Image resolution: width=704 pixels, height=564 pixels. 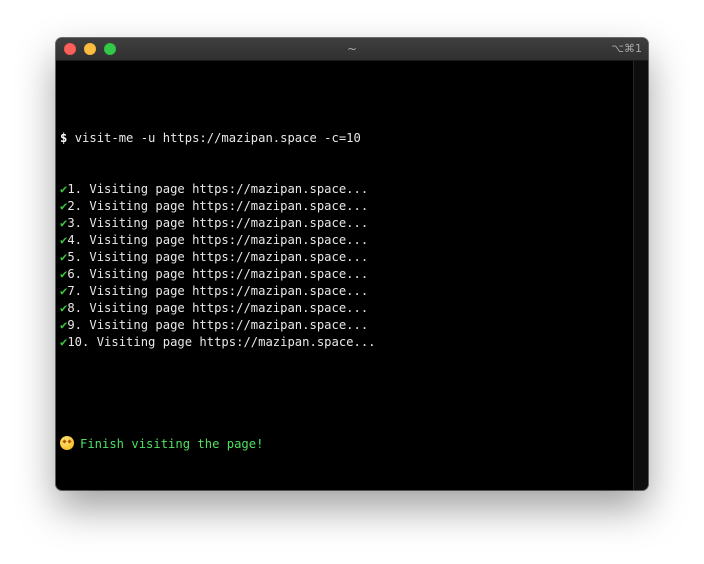 I want to click on window-title: ~, so click(x=352, y=49).